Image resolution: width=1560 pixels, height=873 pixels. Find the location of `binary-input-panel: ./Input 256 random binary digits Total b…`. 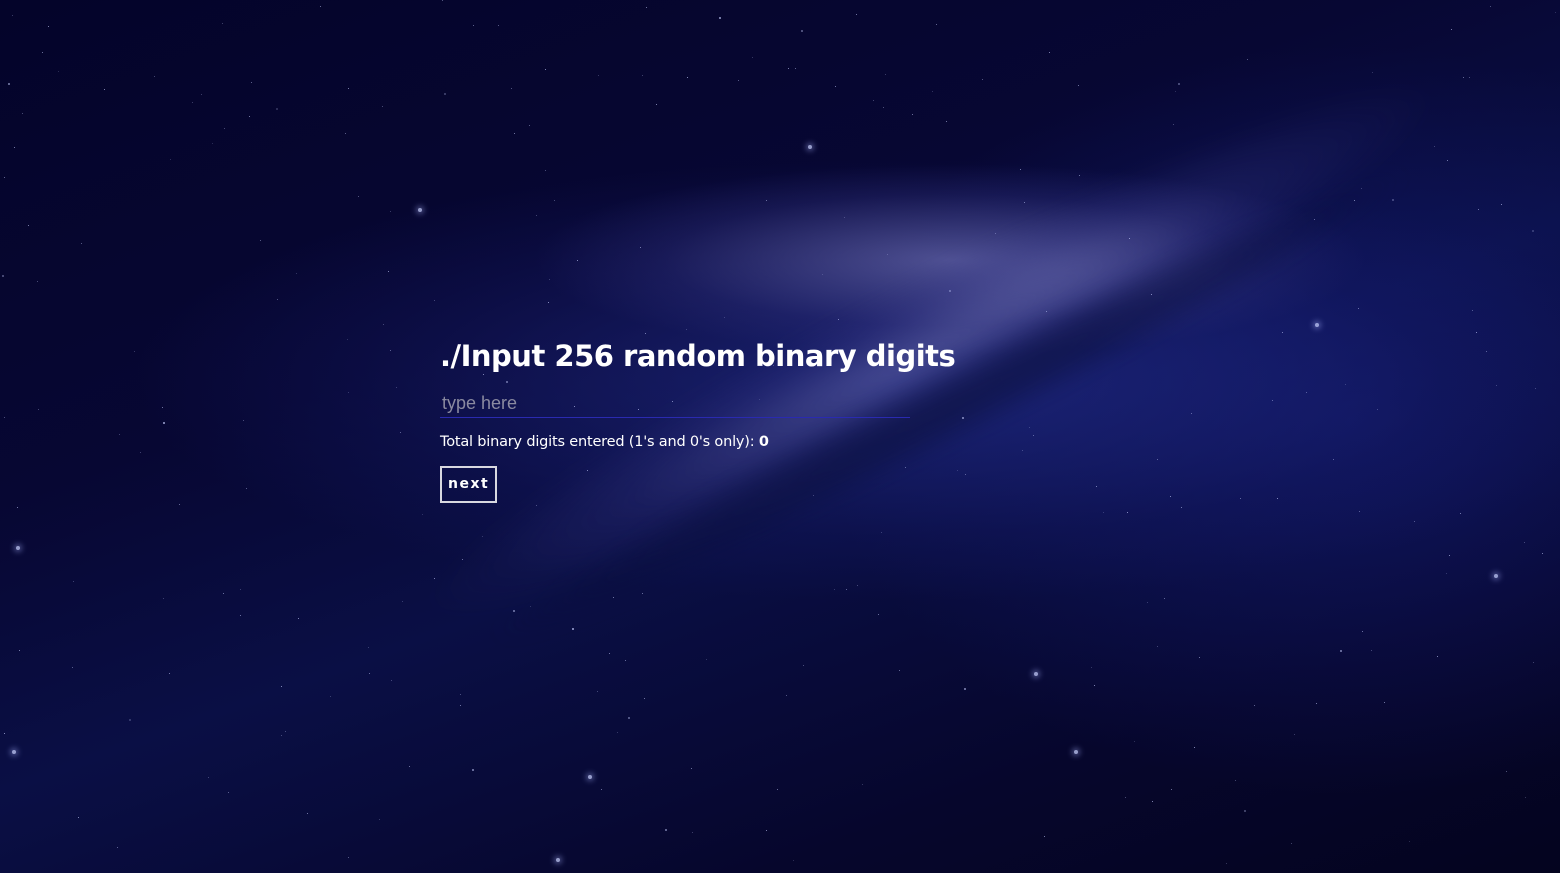

binary-input-panel: ./Input 256 random binary digits Total b… is located at coordinates (790, 419).